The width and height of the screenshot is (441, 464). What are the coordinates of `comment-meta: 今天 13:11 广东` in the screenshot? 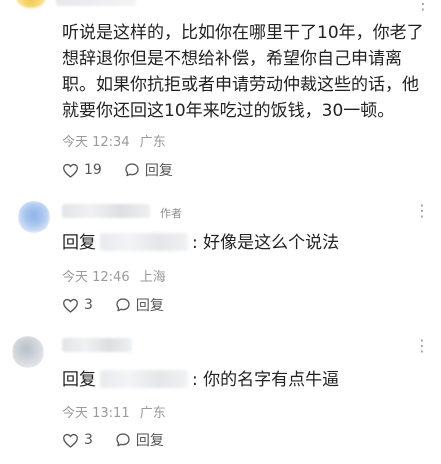 It's located at (117, 411).